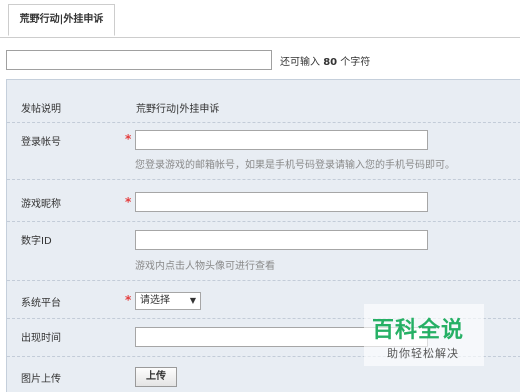  Describe the element at coordinates (281, 240) in the screenshot. I see `digital-id-input` at that location.